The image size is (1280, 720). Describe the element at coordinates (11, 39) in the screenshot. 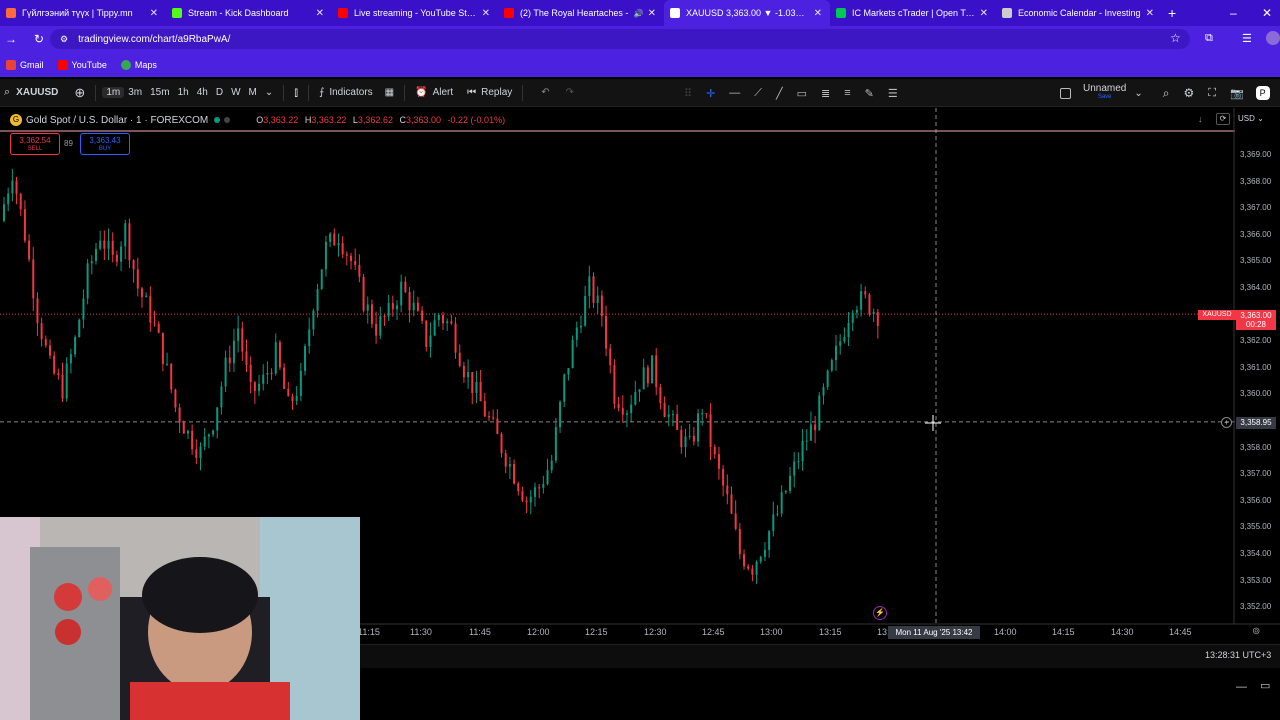

I see `forward-icon: →` at that location.